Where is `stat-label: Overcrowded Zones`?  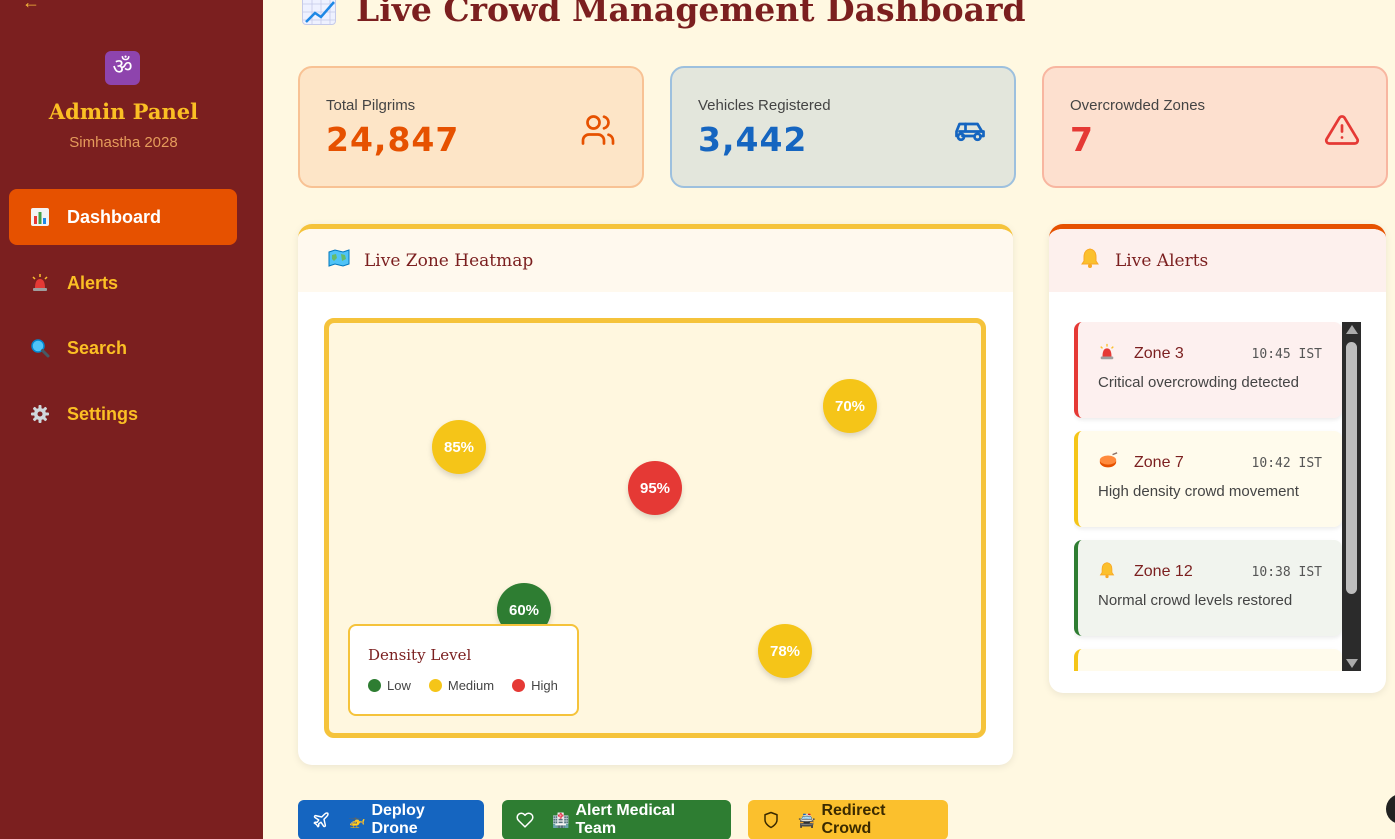 stat-label: Overcrowded Zones is located at coordinates (1138, 105).